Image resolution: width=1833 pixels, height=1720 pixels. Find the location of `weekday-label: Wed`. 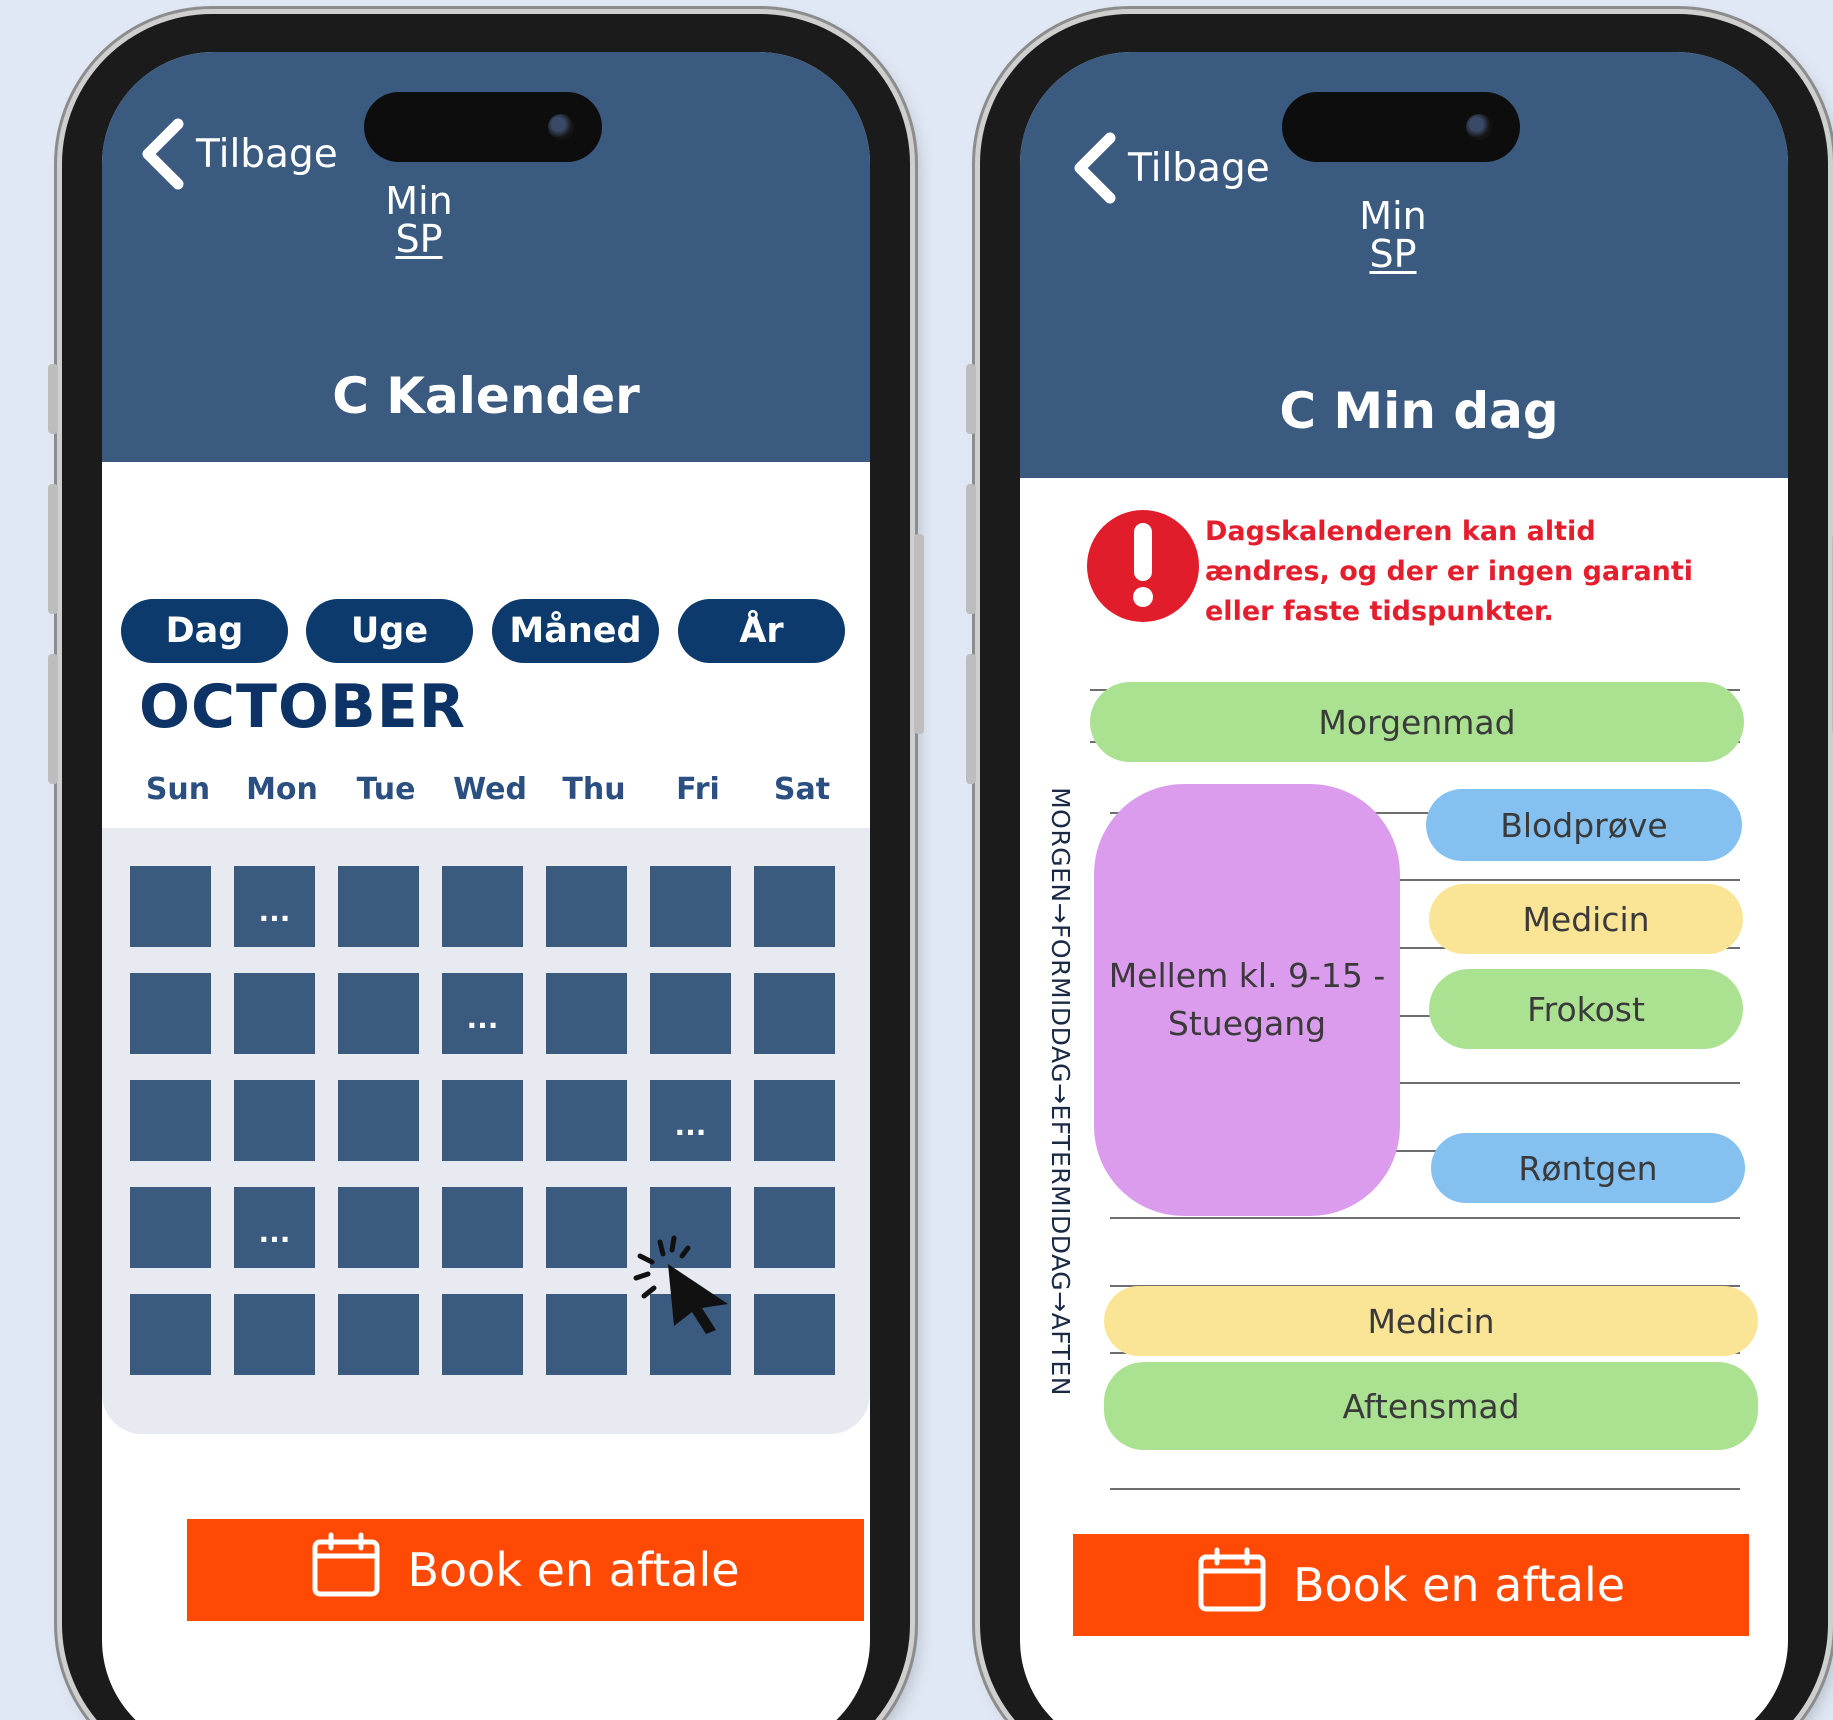

weekday-label: Wed is located at coordinates (490, 789).